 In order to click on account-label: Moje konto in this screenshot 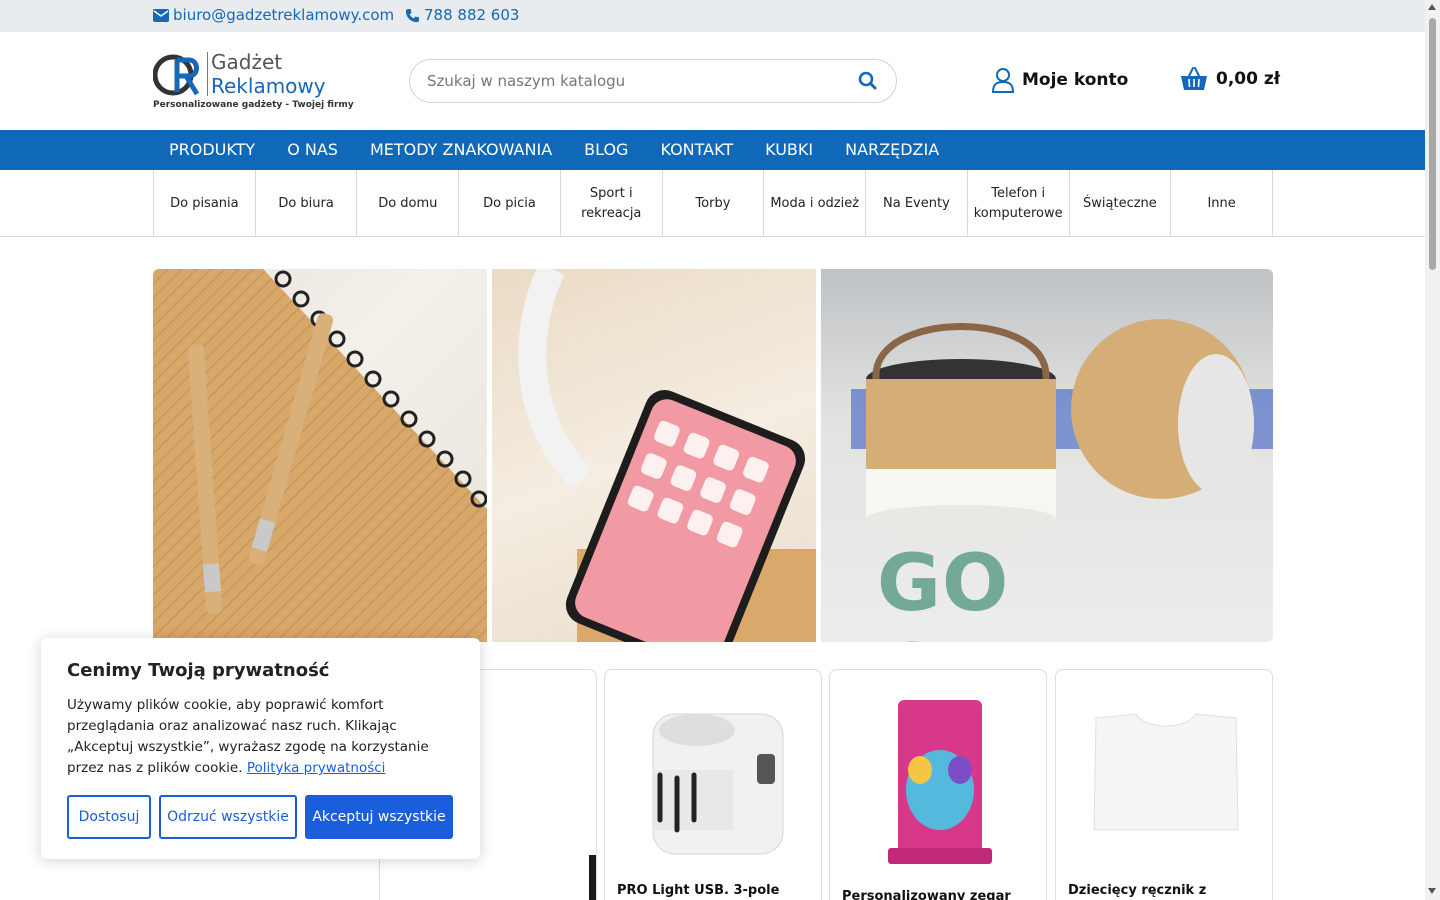, I will do `click(1075, 80)`.